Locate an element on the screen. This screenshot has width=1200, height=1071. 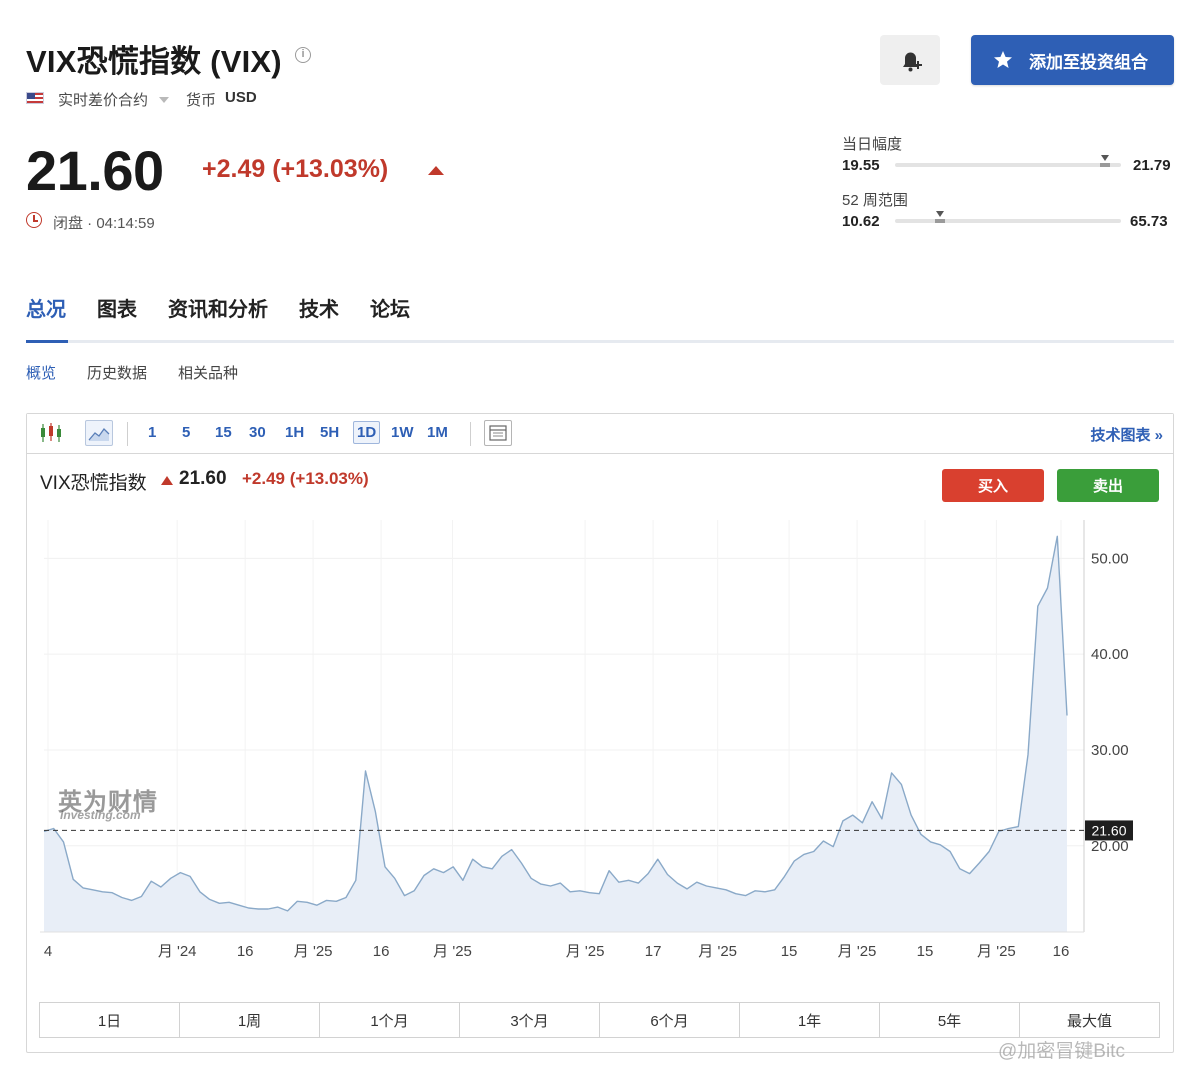
watermark-sub: Investing.com is located at coordinates (100, 815).